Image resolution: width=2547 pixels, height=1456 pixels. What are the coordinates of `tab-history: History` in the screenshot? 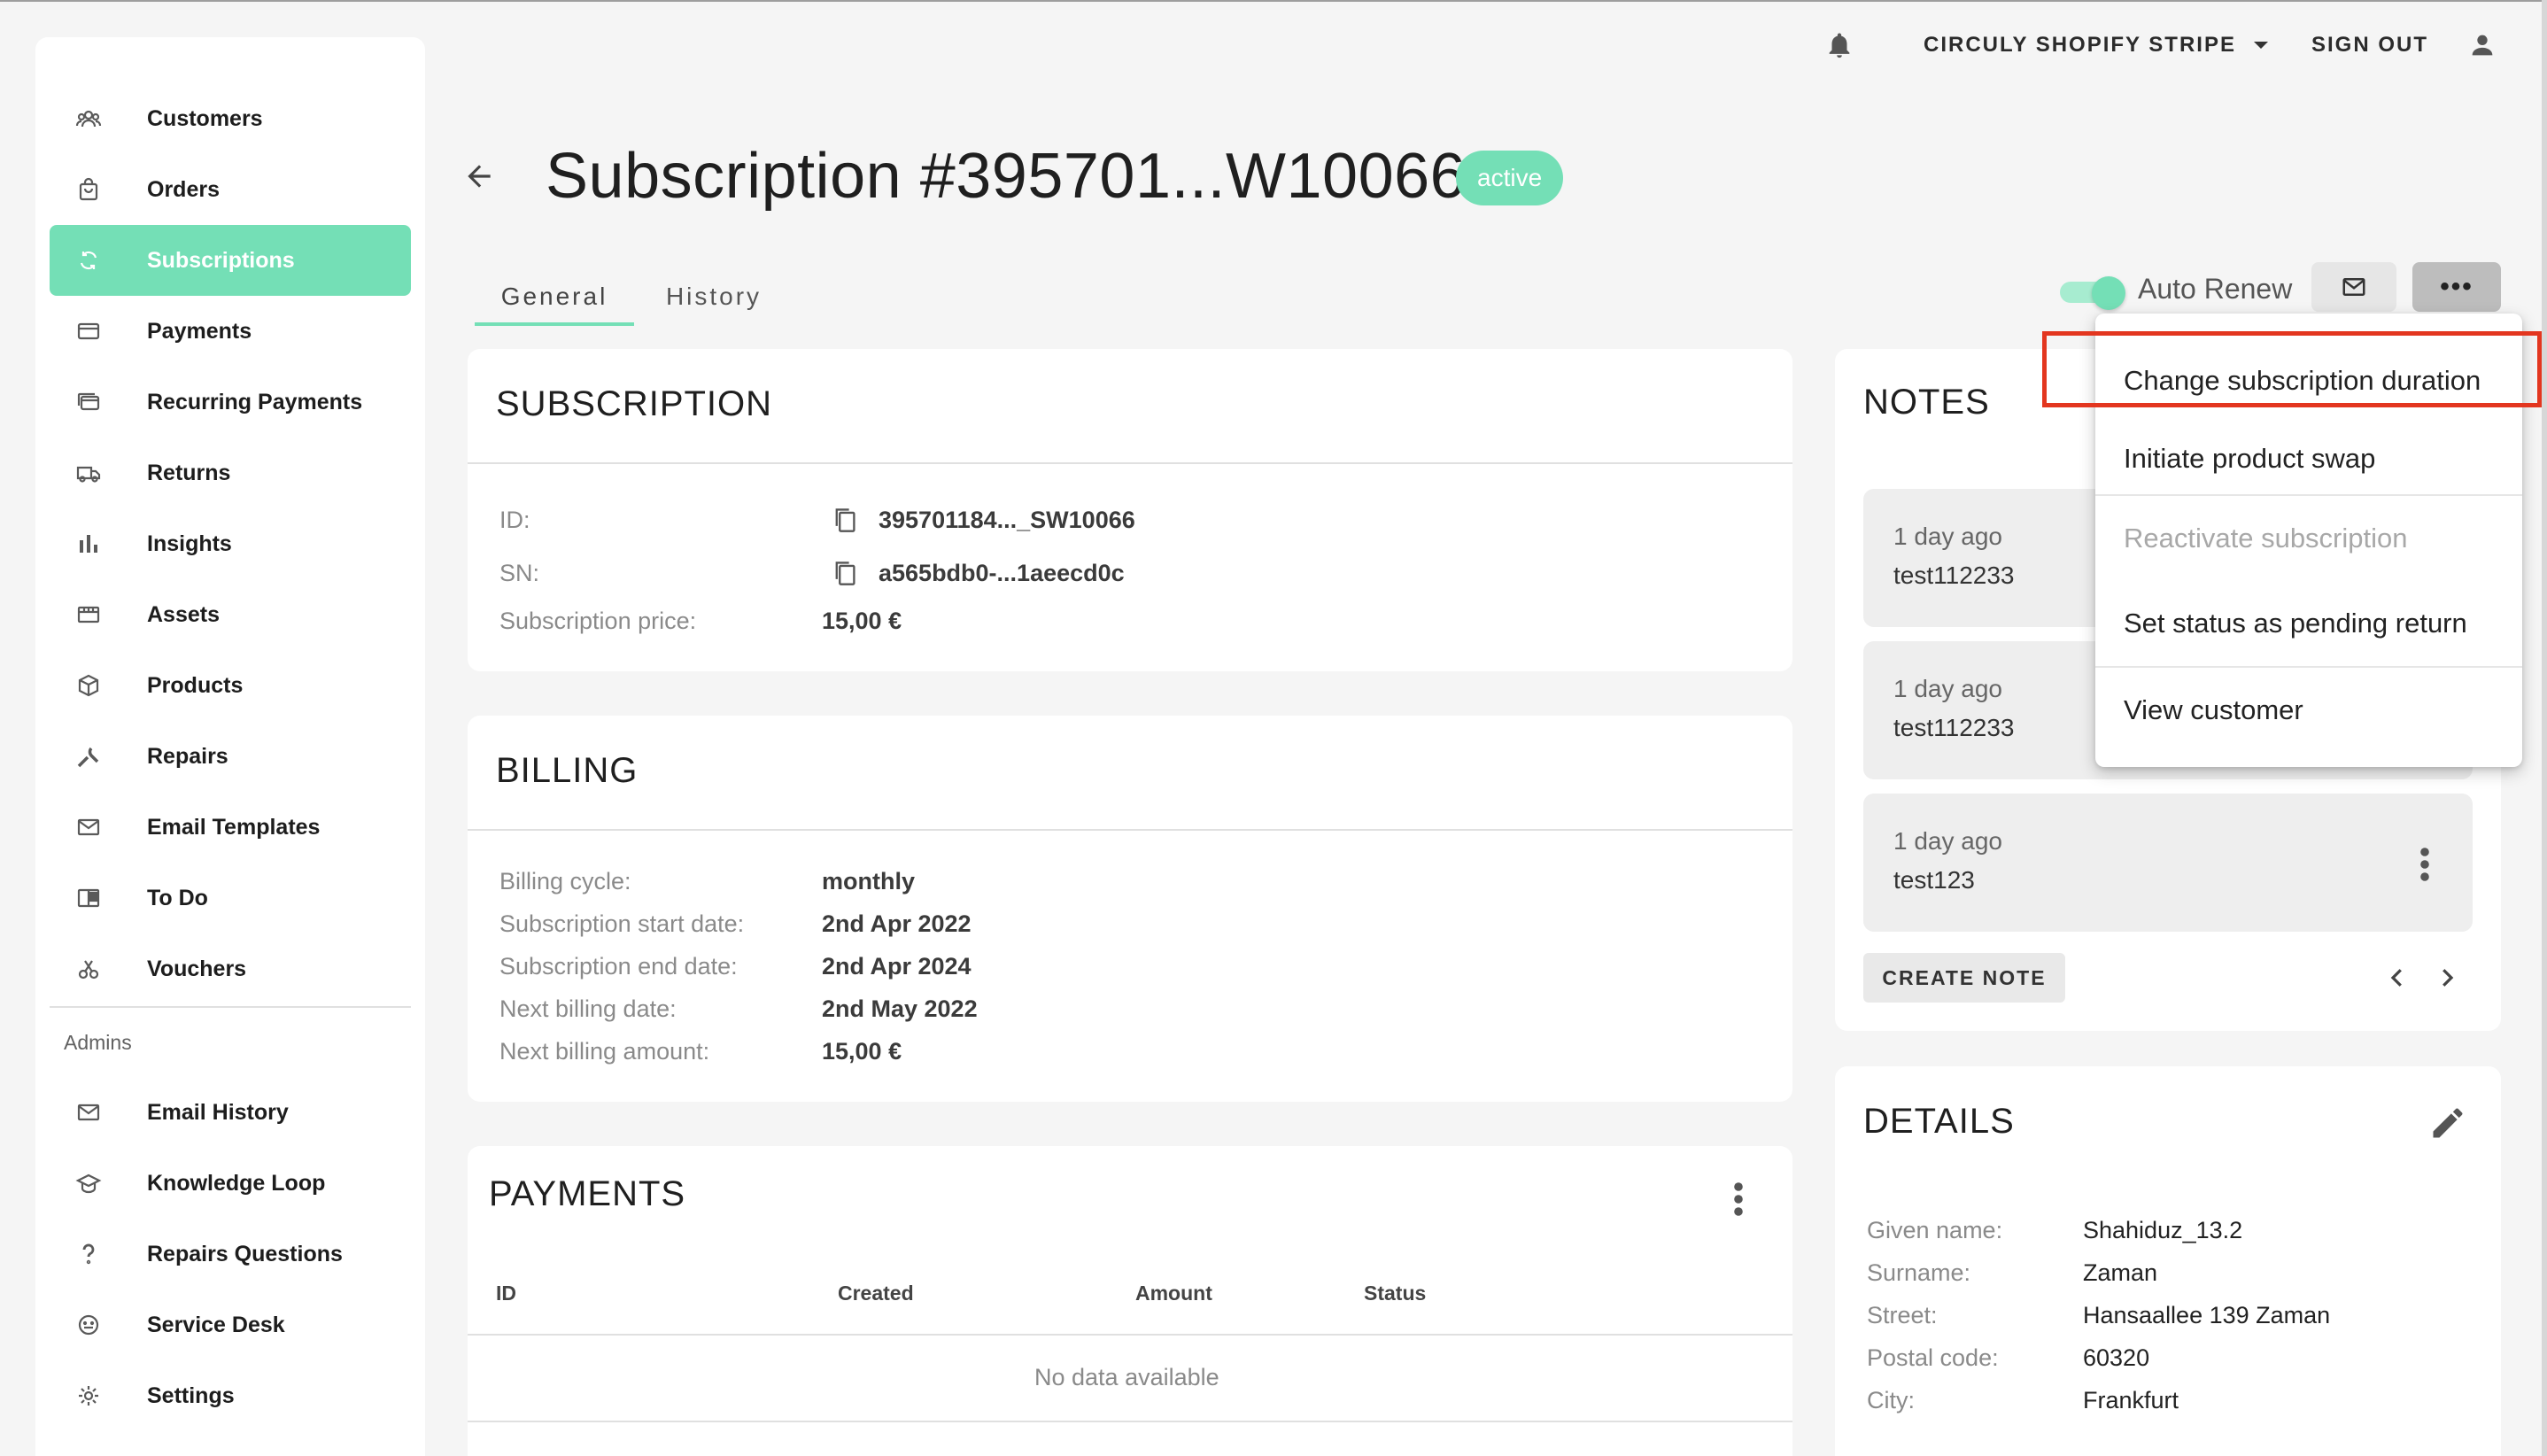 It's located at (714, 297).